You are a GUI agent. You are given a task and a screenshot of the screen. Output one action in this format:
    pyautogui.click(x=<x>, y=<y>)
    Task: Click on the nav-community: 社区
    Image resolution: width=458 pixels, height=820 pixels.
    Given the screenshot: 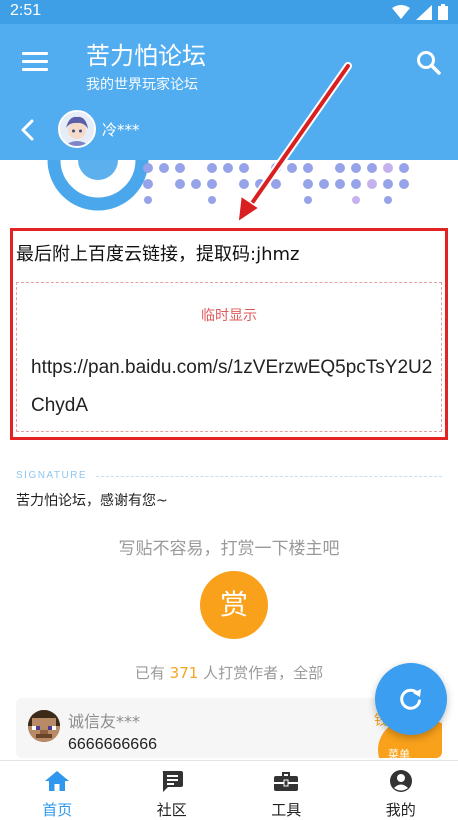 What is the action you would take?
    pyautogui.click(x=172, y=790)
    